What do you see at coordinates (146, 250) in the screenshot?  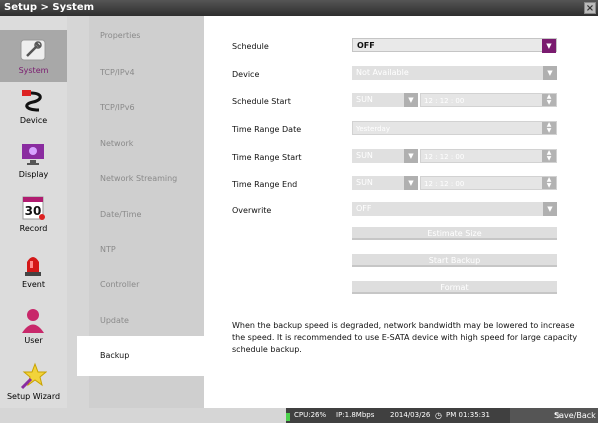 I see `submenu-item-ntp: NTP` at bounding box center [146, 250].